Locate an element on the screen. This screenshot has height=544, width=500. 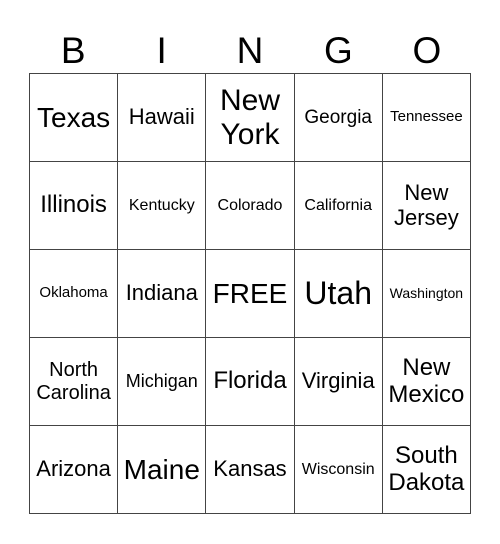
bingo-header: B I N G O is located at coordinates (250, 50).